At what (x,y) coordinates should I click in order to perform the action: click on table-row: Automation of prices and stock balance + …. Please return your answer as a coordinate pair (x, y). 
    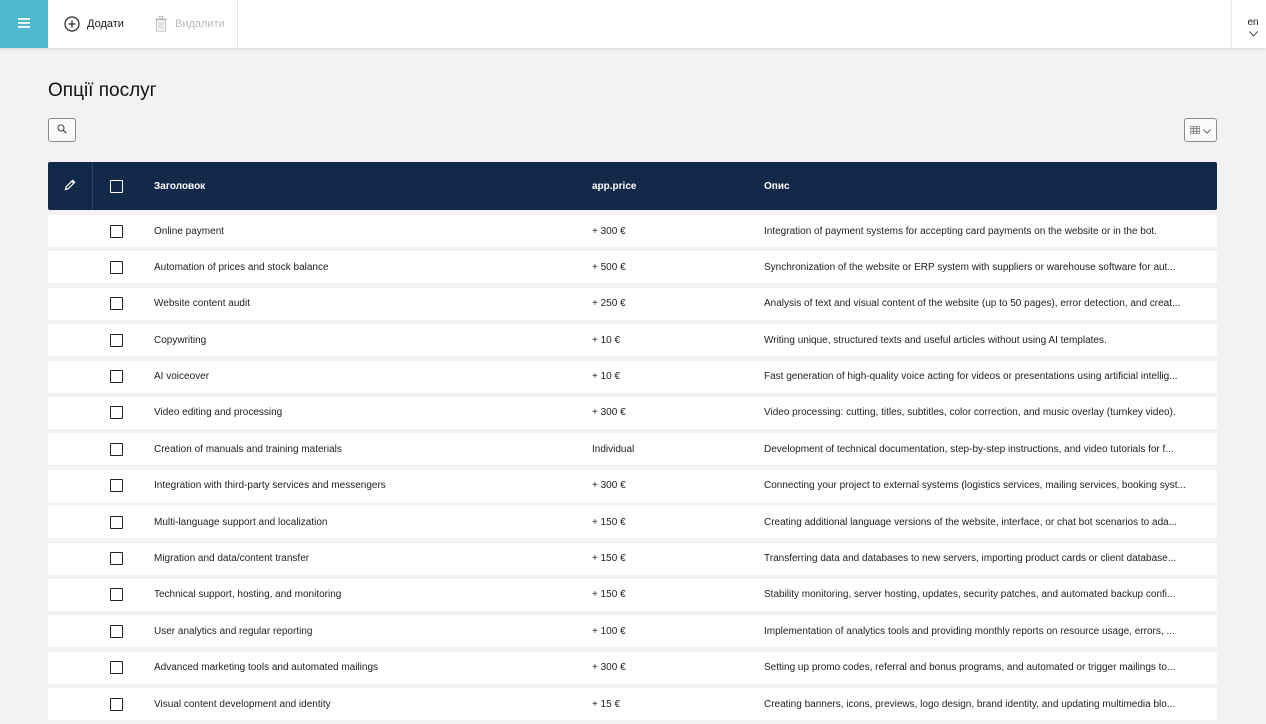
    Looking at the image, I should click on (632, 267).